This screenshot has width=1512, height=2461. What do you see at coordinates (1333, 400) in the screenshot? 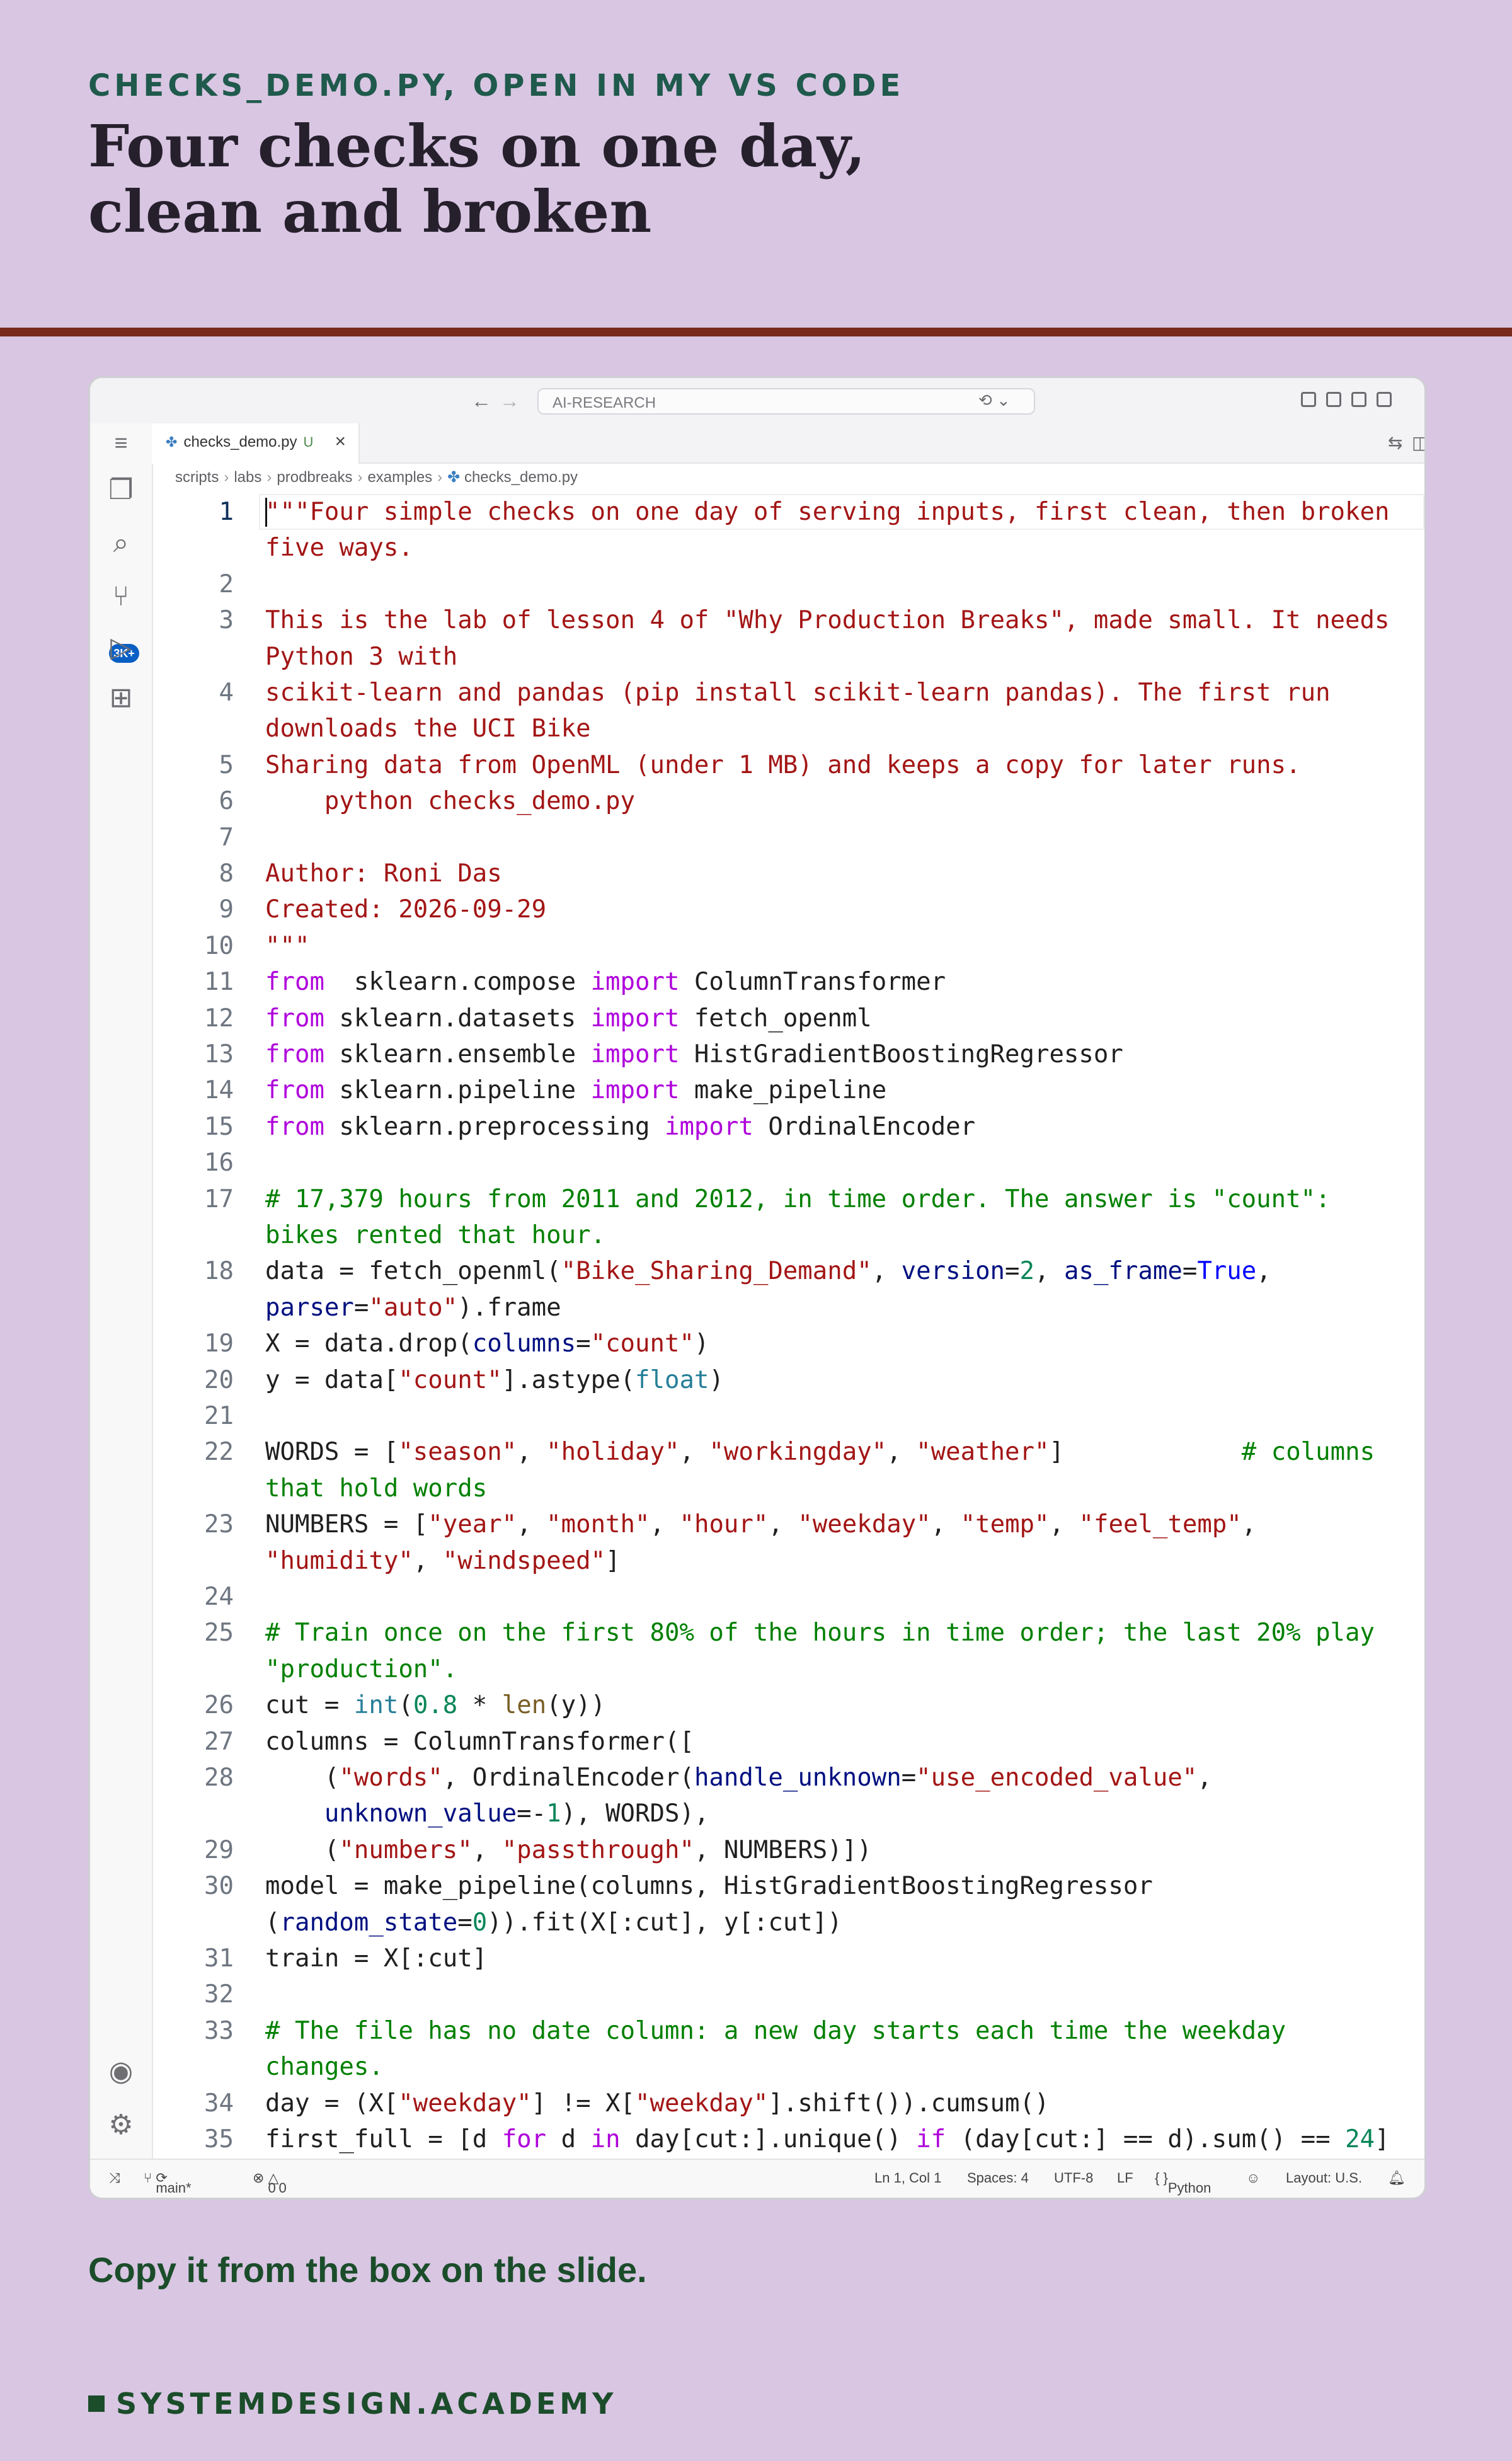
I see `toggle-sidebar-icon` at bounding box center [1333, 400].